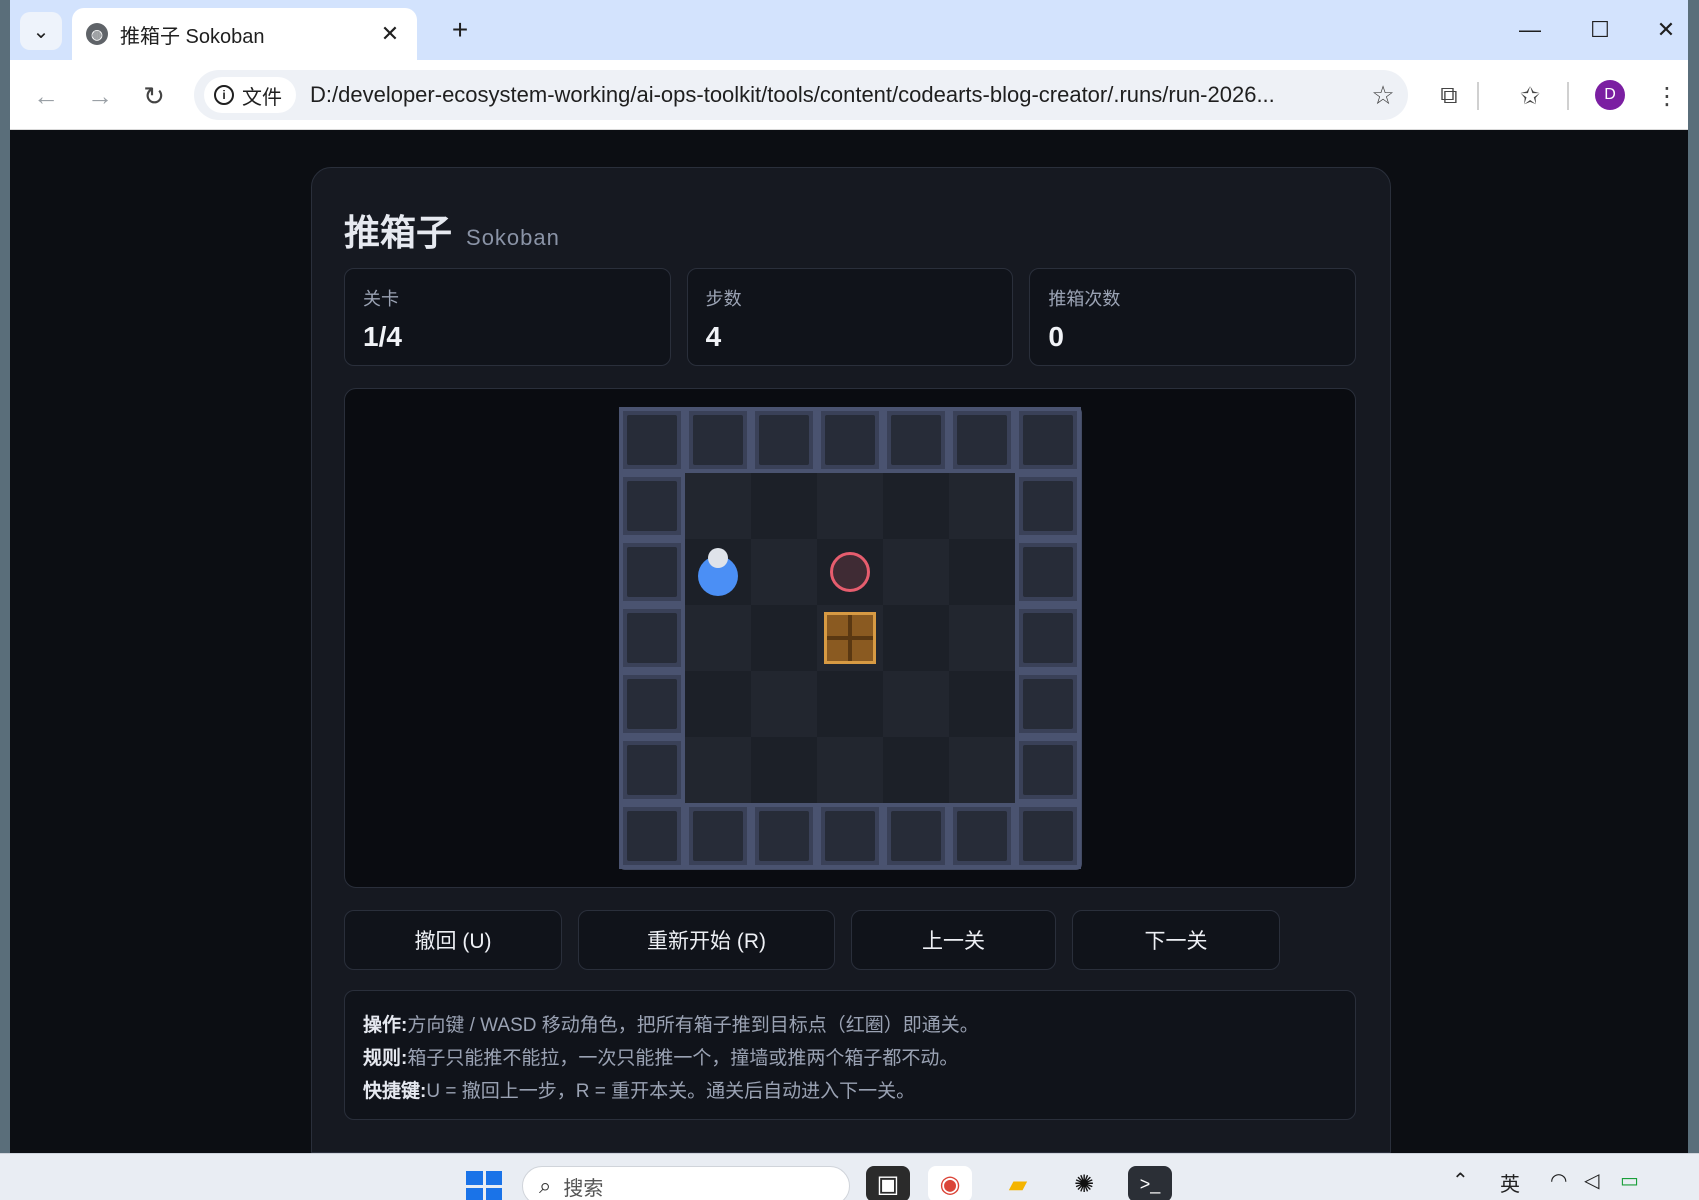 The width and height of the screenshot is (1699, 1200). What do you see at coordinates (1510, 1182) in the screenshot?
I see `ime-indicator: 英` at bounding box center [1510, 1182].